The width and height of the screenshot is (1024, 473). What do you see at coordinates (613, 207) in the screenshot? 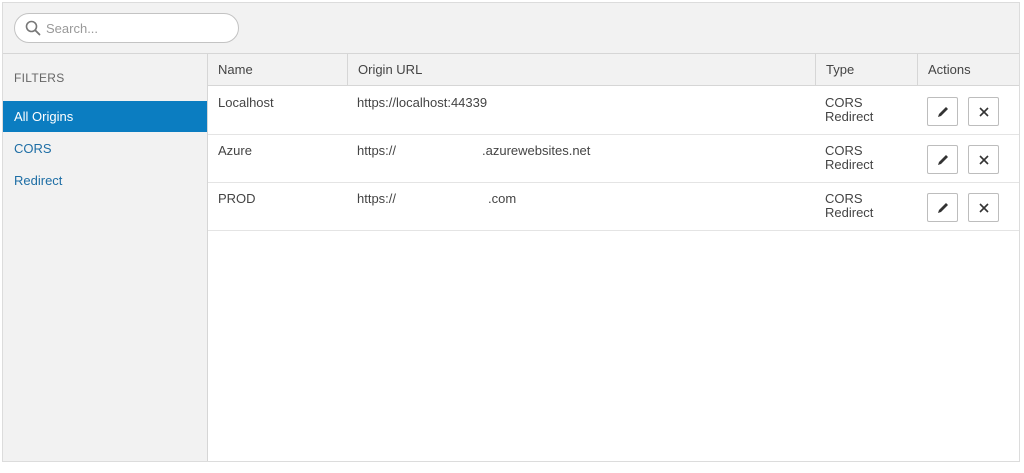
I see `table-row: PROD https:// .com CORS Redirect` at bounding box center [613, 207].